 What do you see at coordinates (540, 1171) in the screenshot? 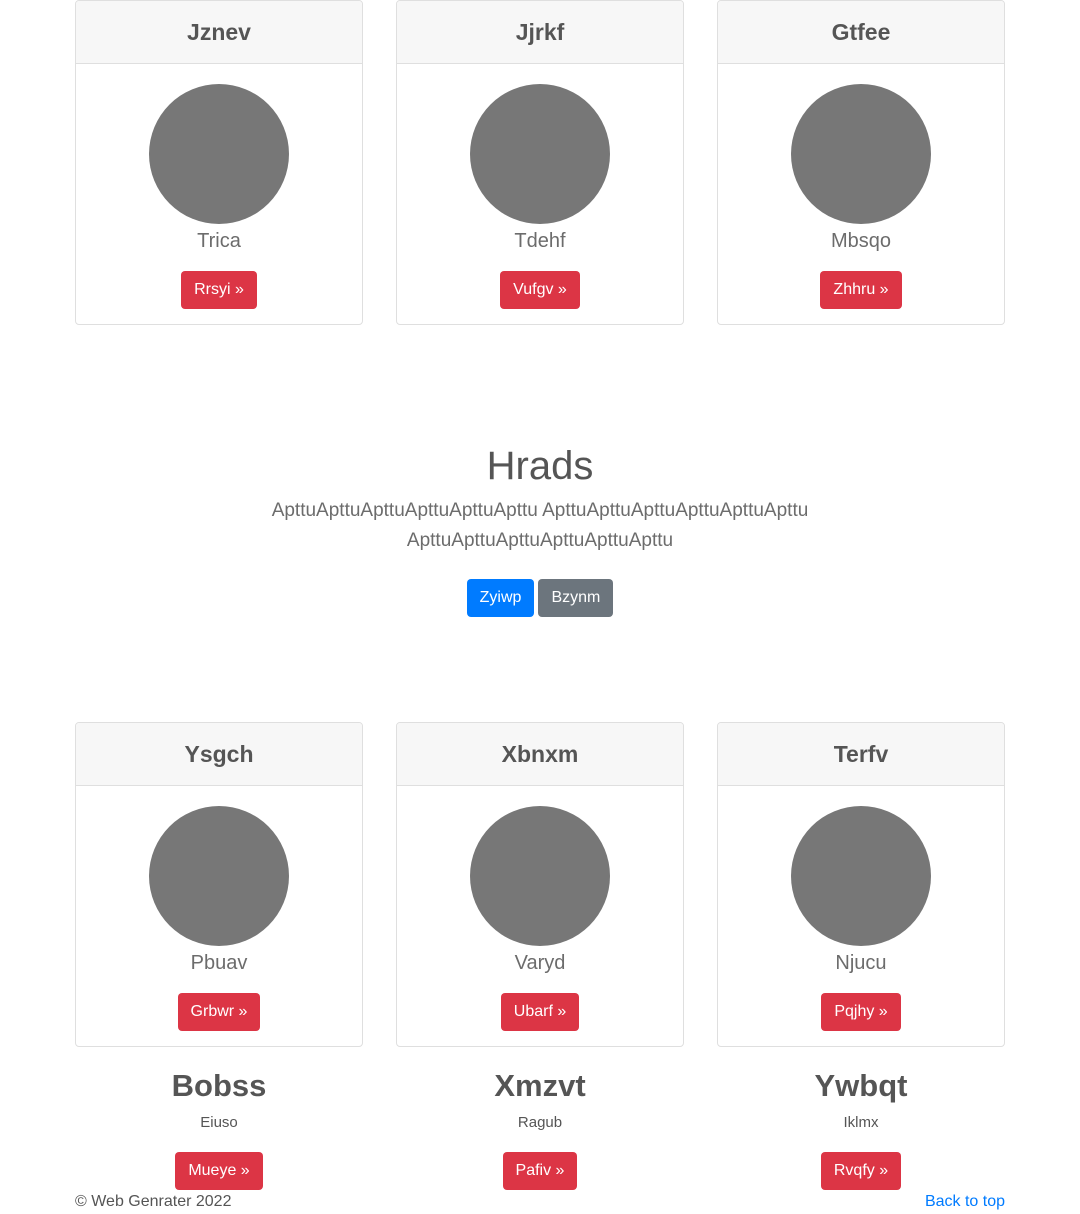
I see `feature-button: Pafiv »` at bounding box center [540, 1171].